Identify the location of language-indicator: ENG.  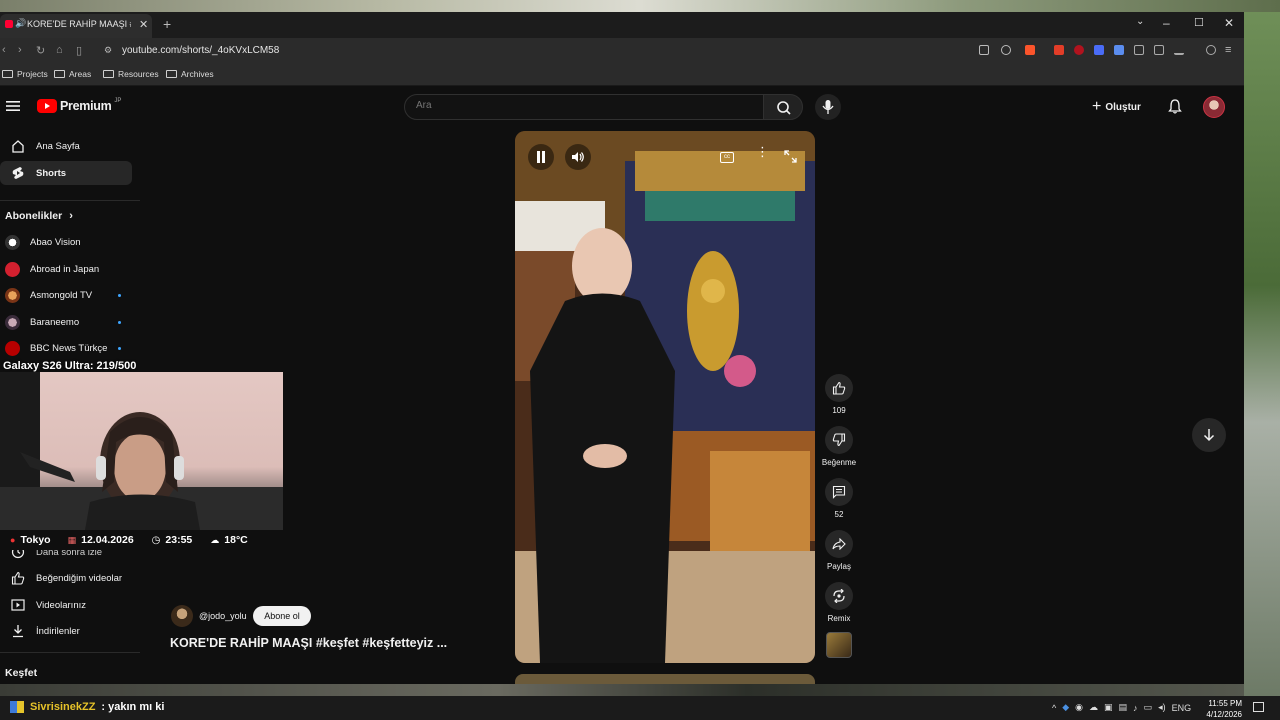
(1182, 708).